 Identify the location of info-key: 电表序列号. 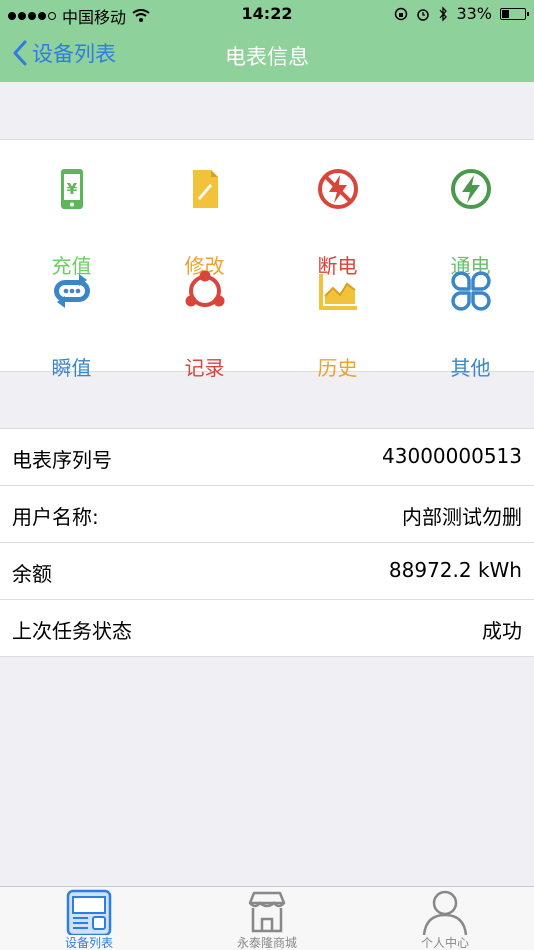
(62, 460).